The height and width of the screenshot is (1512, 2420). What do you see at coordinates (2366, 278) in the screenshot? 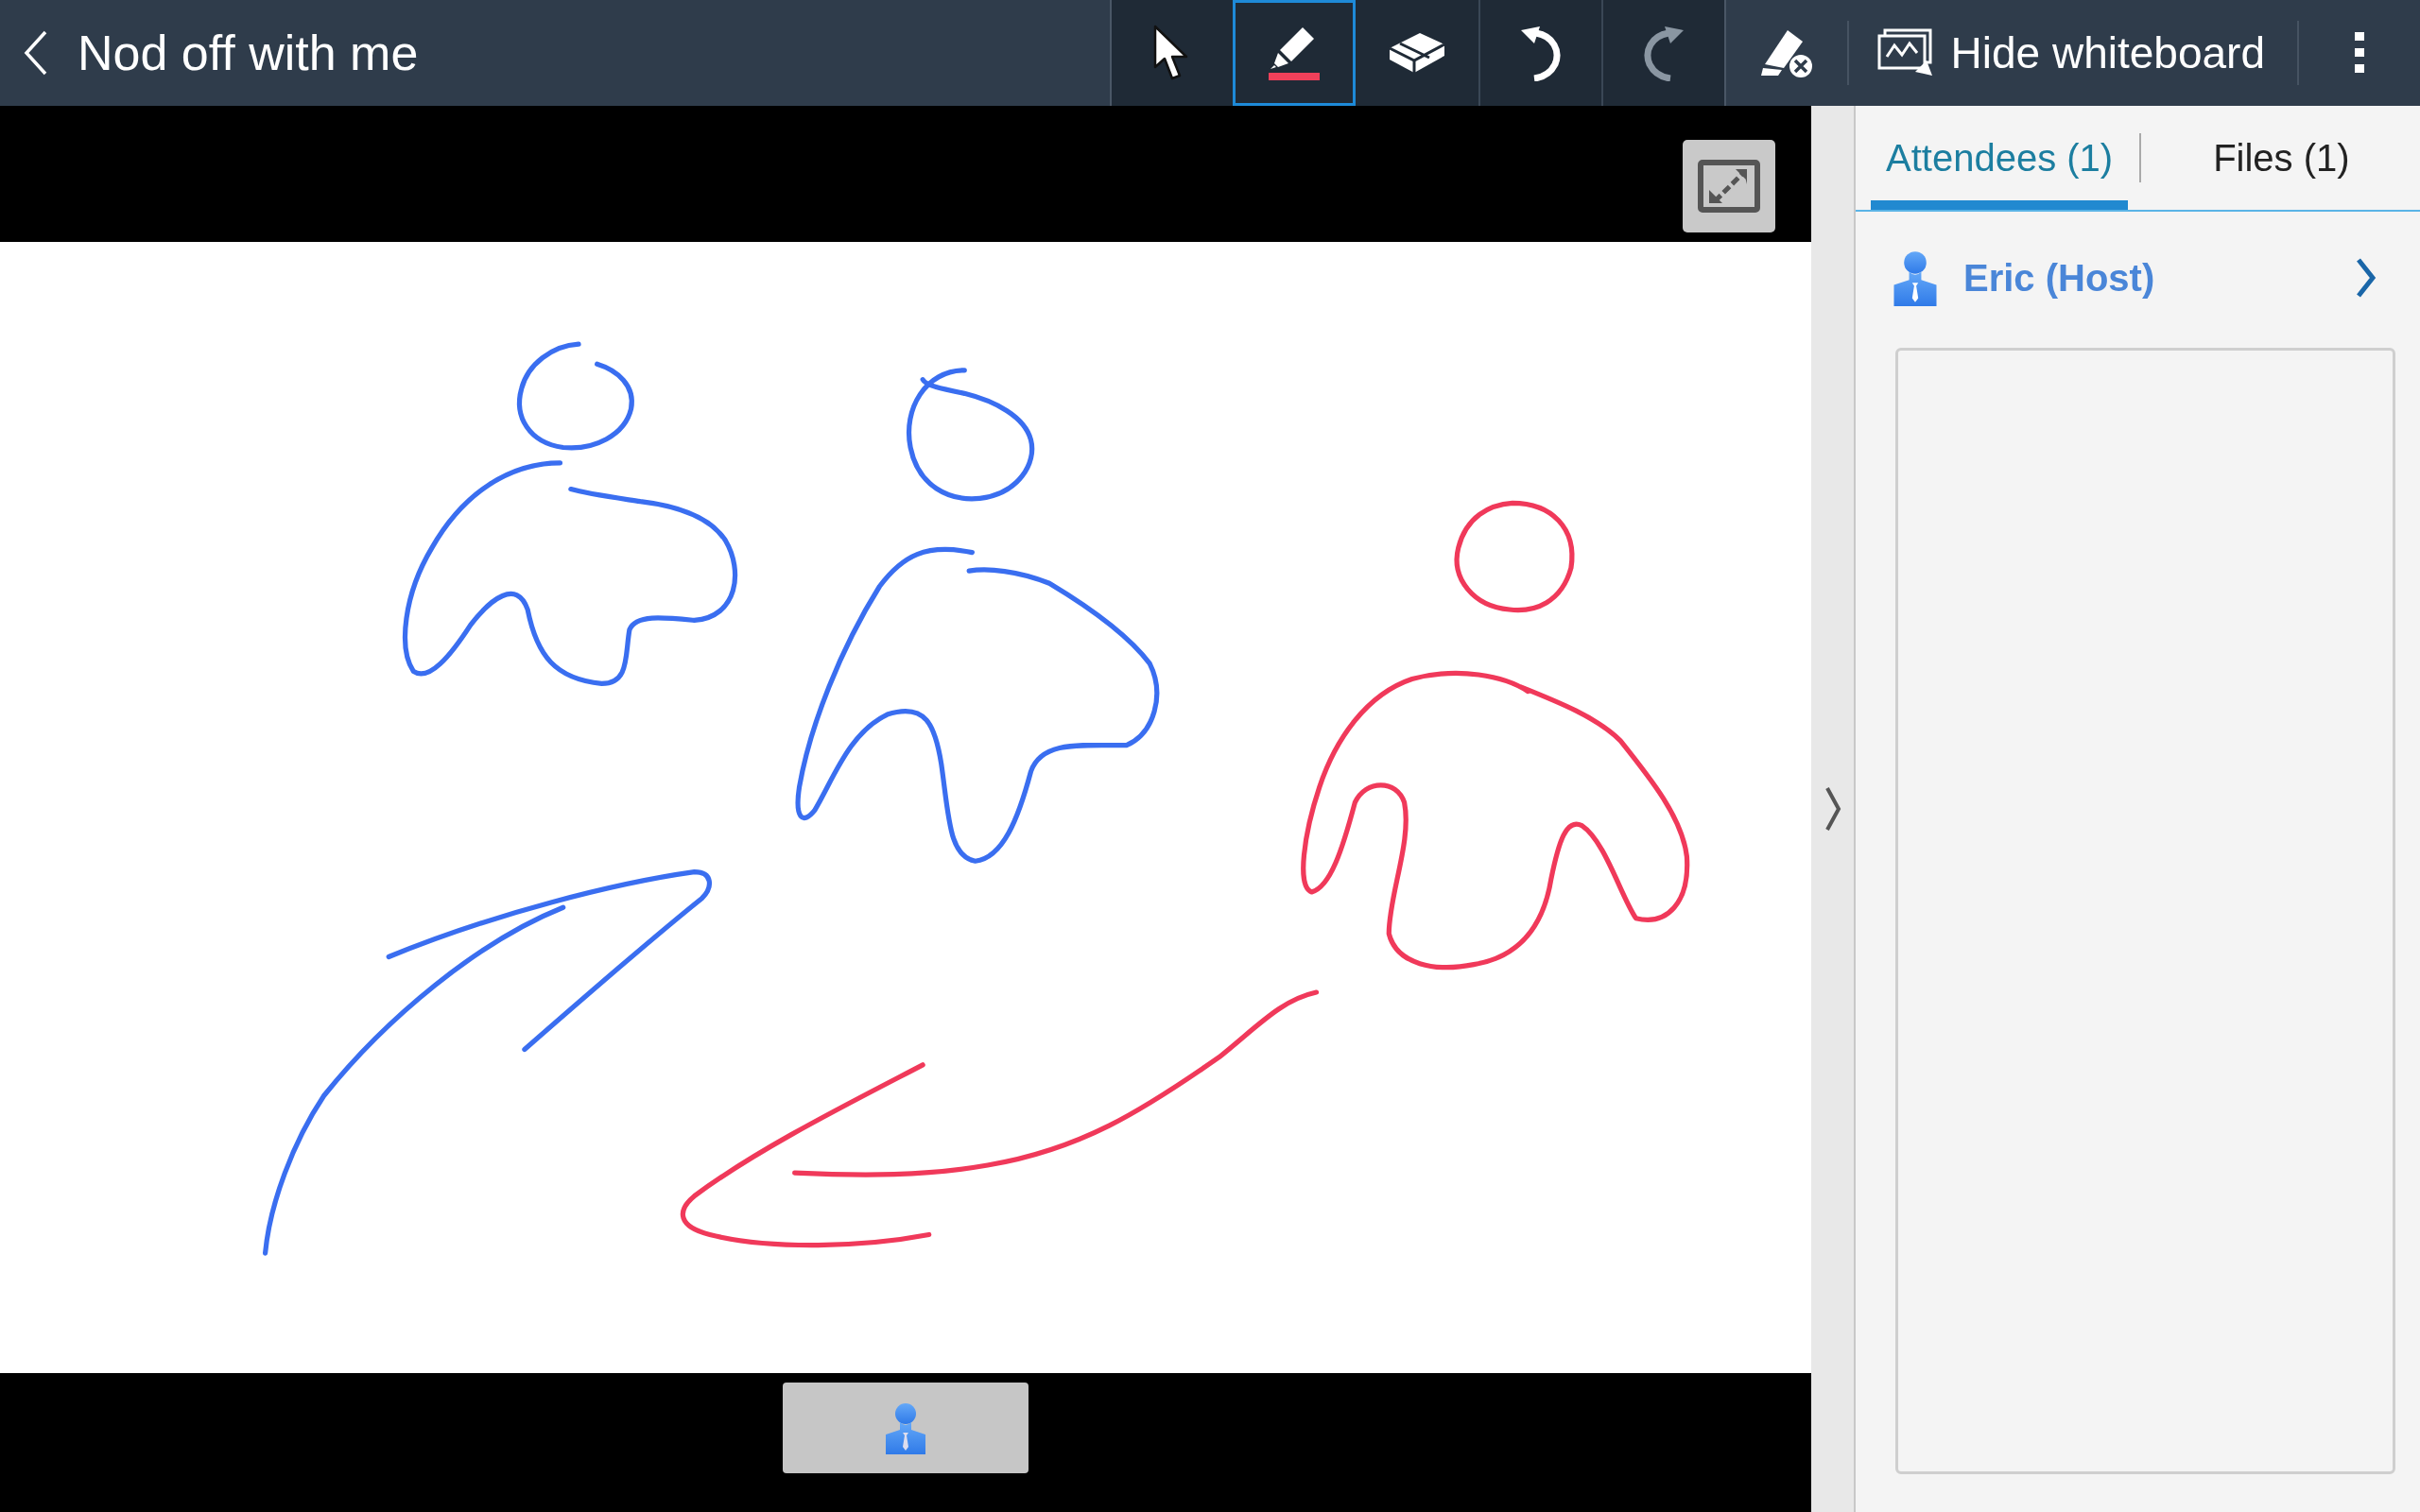
I see `chevron-right-icon` at bounding box center [2366, 278].